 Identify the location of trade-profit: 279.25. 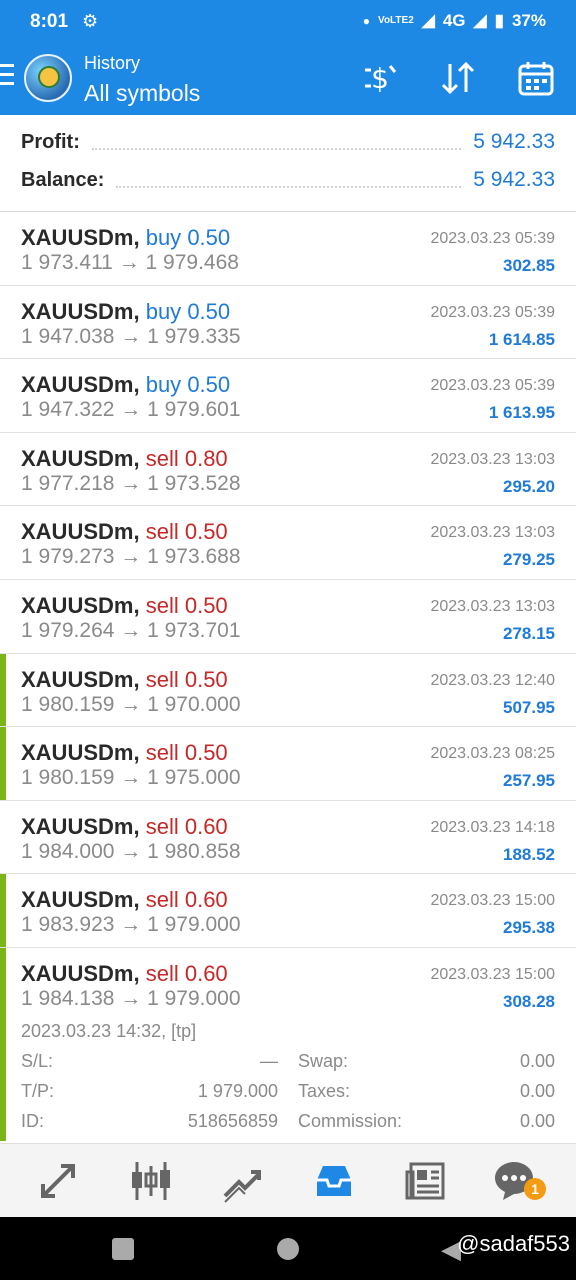
(529, 560).